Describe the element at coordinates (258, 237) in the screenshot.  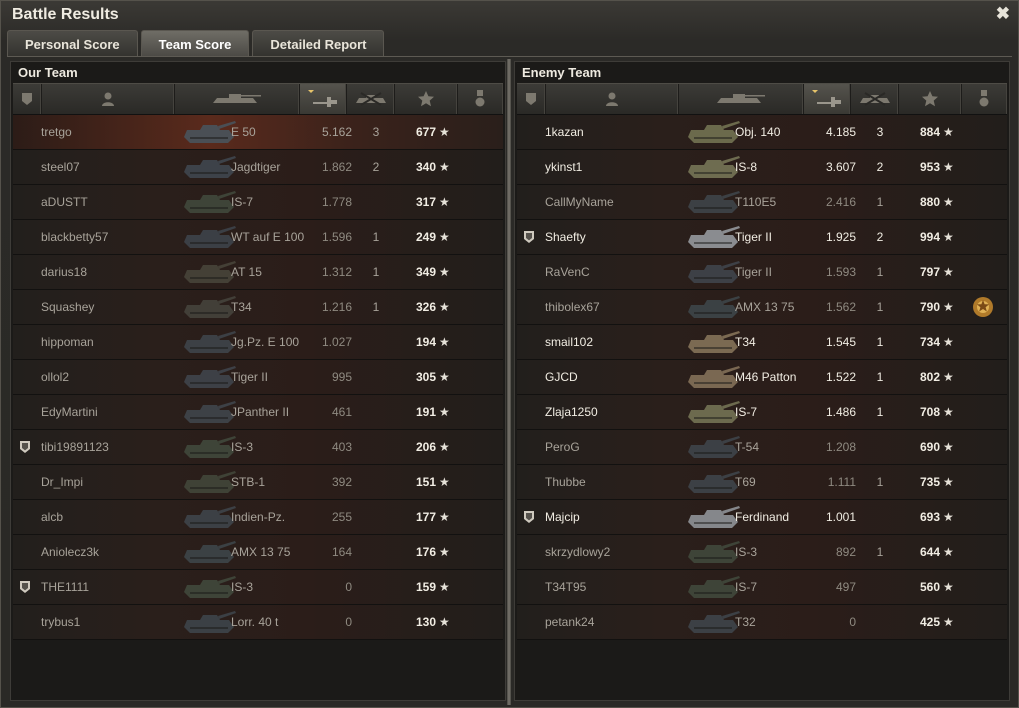
I see `table-row: blackbetty57 WT auf E 100 1.596 1 249 ★` at that location.